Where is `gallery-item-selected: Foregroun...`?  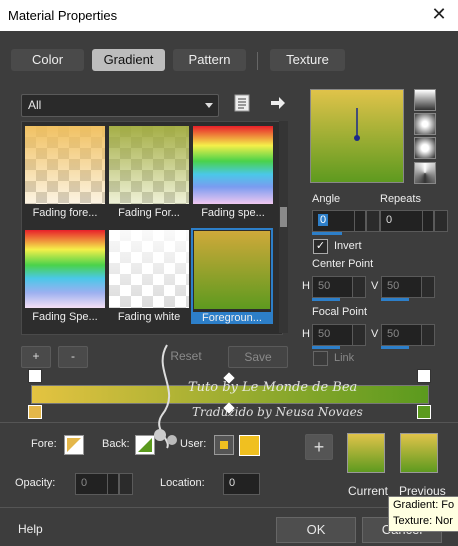
gallery-item-selected: Foregroun... is located at coordinates (232, 276).